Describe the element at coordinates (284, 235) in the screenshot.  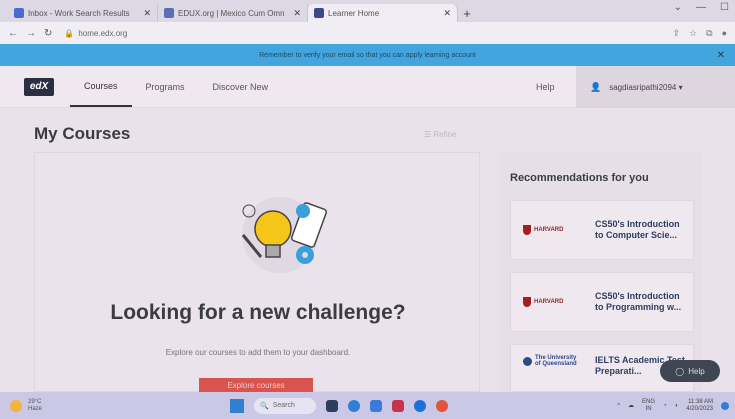
I see `lightbulb-illustration` at that location.